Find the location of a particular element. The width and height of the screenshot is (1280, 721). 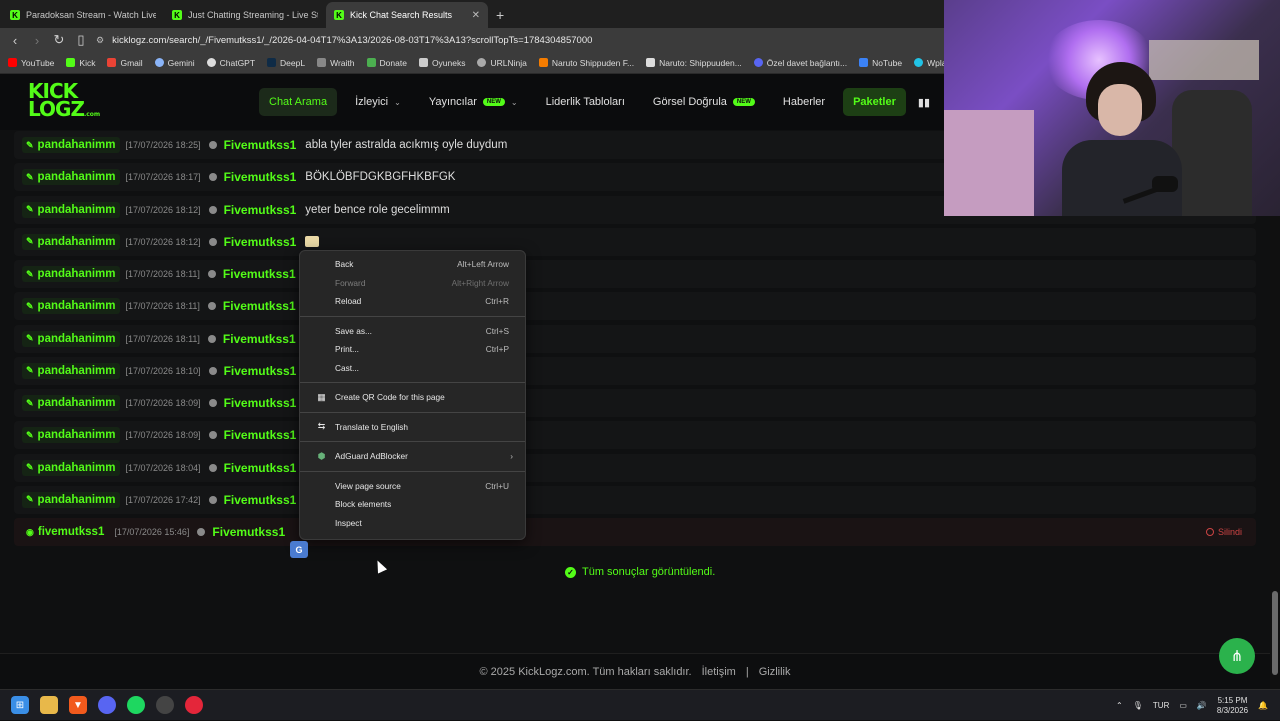

username-badge: ◉ fivemutkss1 is located at coordinates (65, 532).